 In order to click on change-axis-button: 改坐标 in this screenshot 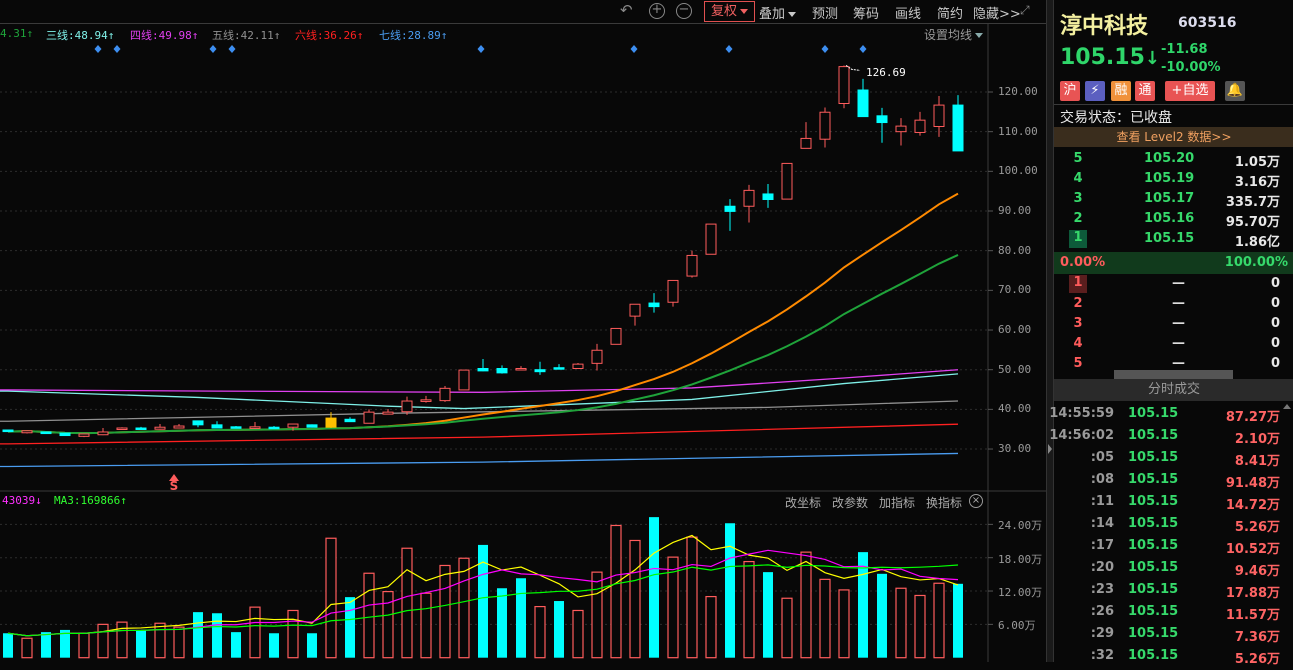, I will do `click(803, 502)`.